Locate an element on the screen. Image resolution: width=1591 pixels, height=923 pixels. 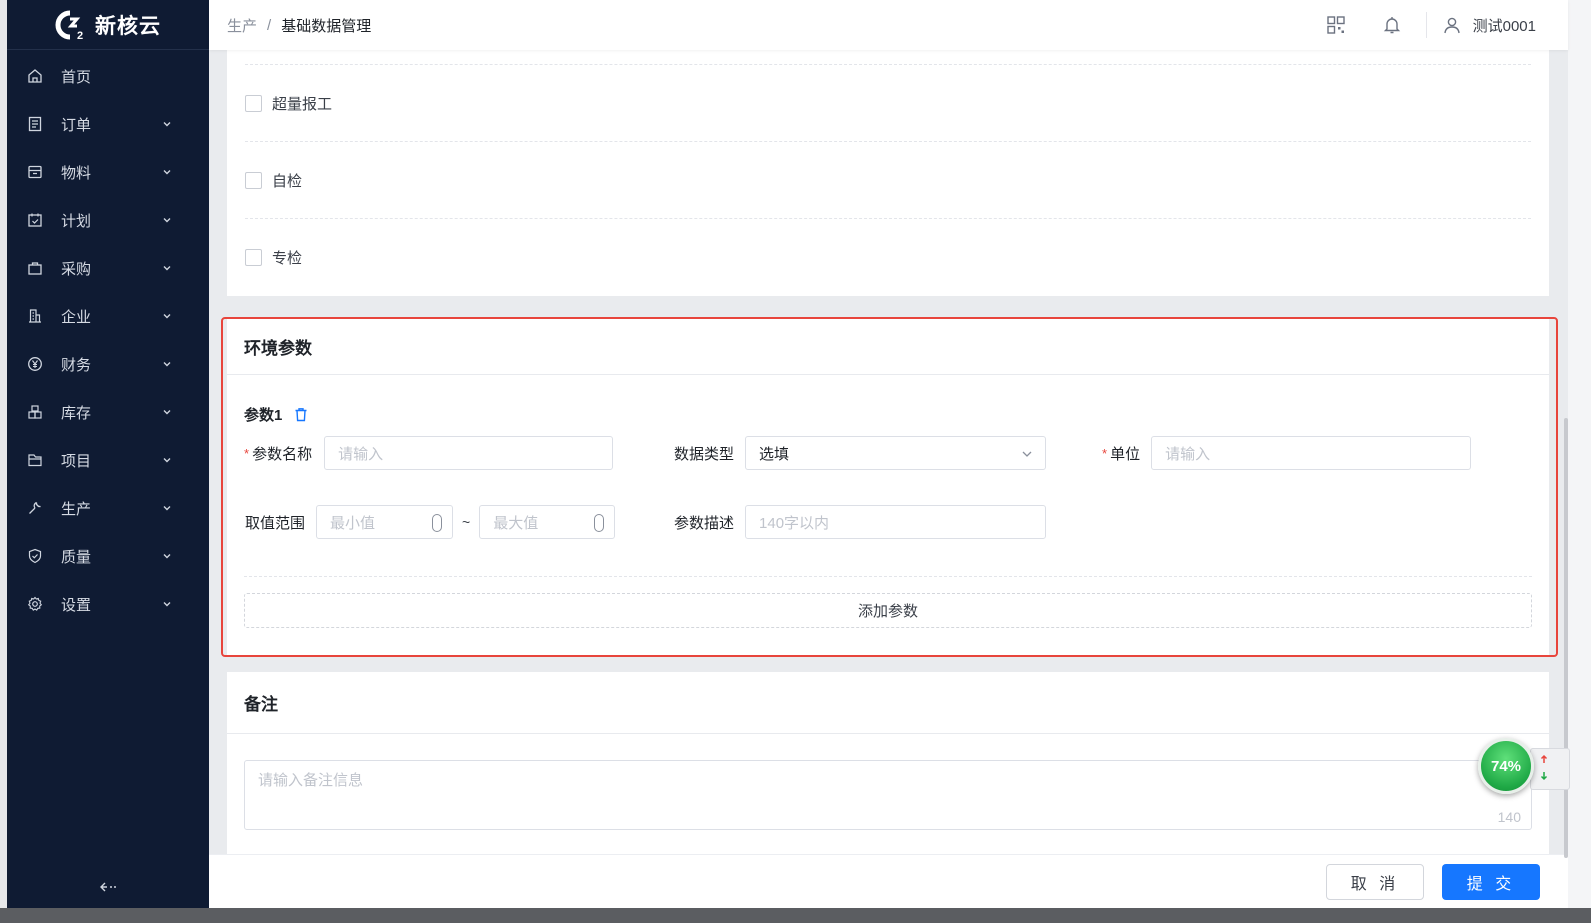
cancel-button: 取 消 is located at coordinates (1375, 881).